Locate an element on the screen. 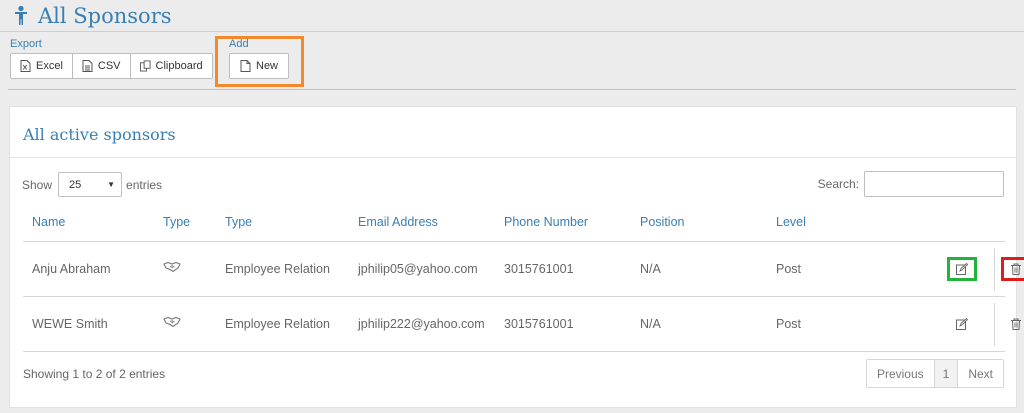  export-button-group: Excel CSV Clipboard is located at coordinates (111, 66).